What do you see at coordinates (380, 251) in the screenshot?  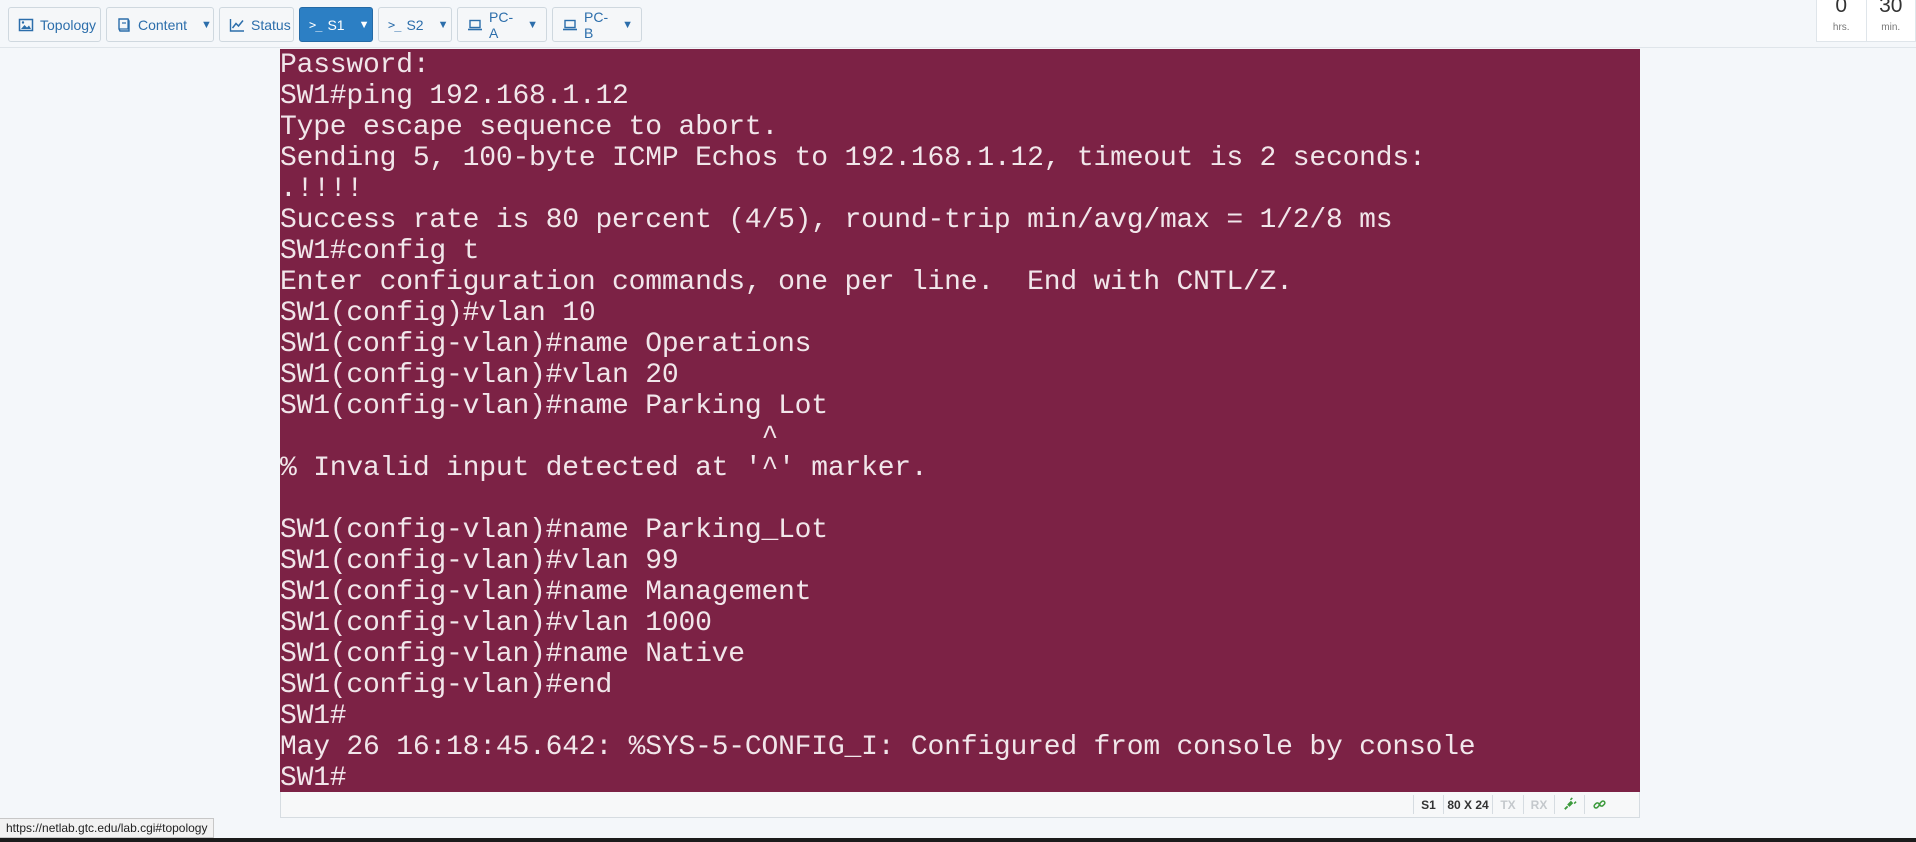 I see `terminal-line: SW1#config t` at bounding box center [380, 251].